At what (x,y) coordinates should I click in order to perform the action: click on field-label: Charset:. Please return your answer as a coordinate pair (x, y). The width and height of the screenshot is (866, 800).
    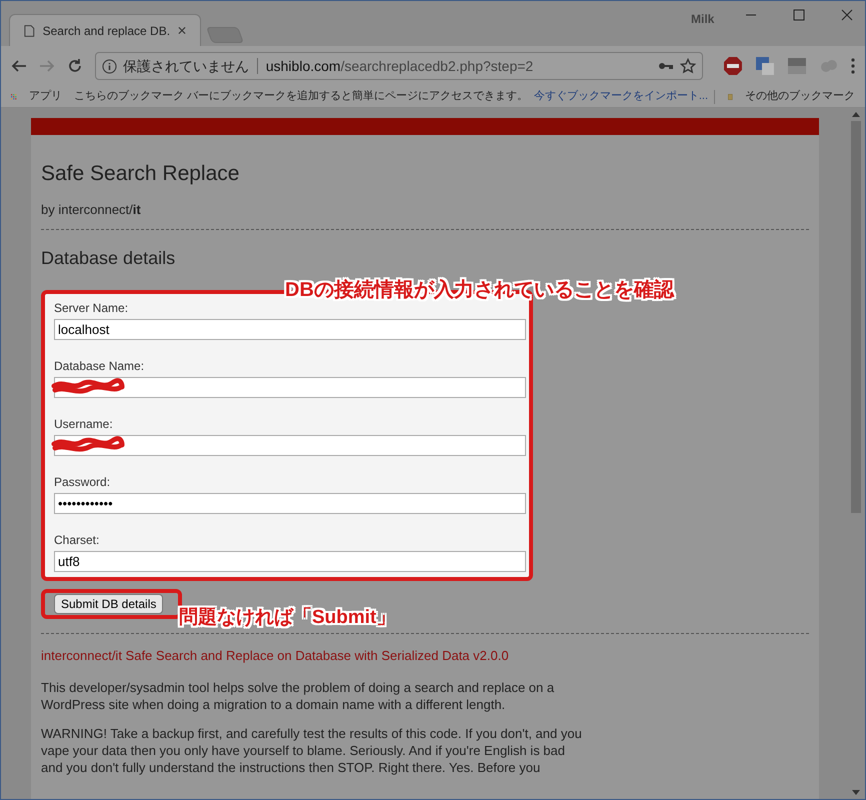
    Looking at the image, I should click on (77, 540).